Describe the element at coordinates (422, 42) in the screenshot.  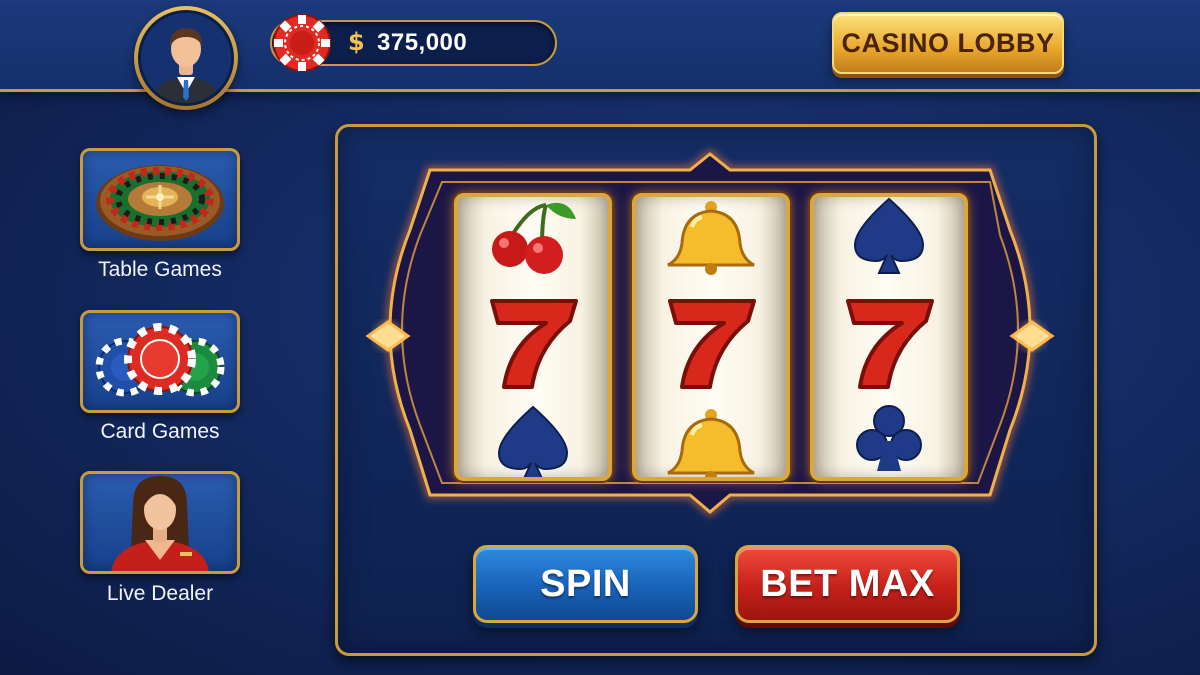
I see `balance-value: 375,000` at that location.